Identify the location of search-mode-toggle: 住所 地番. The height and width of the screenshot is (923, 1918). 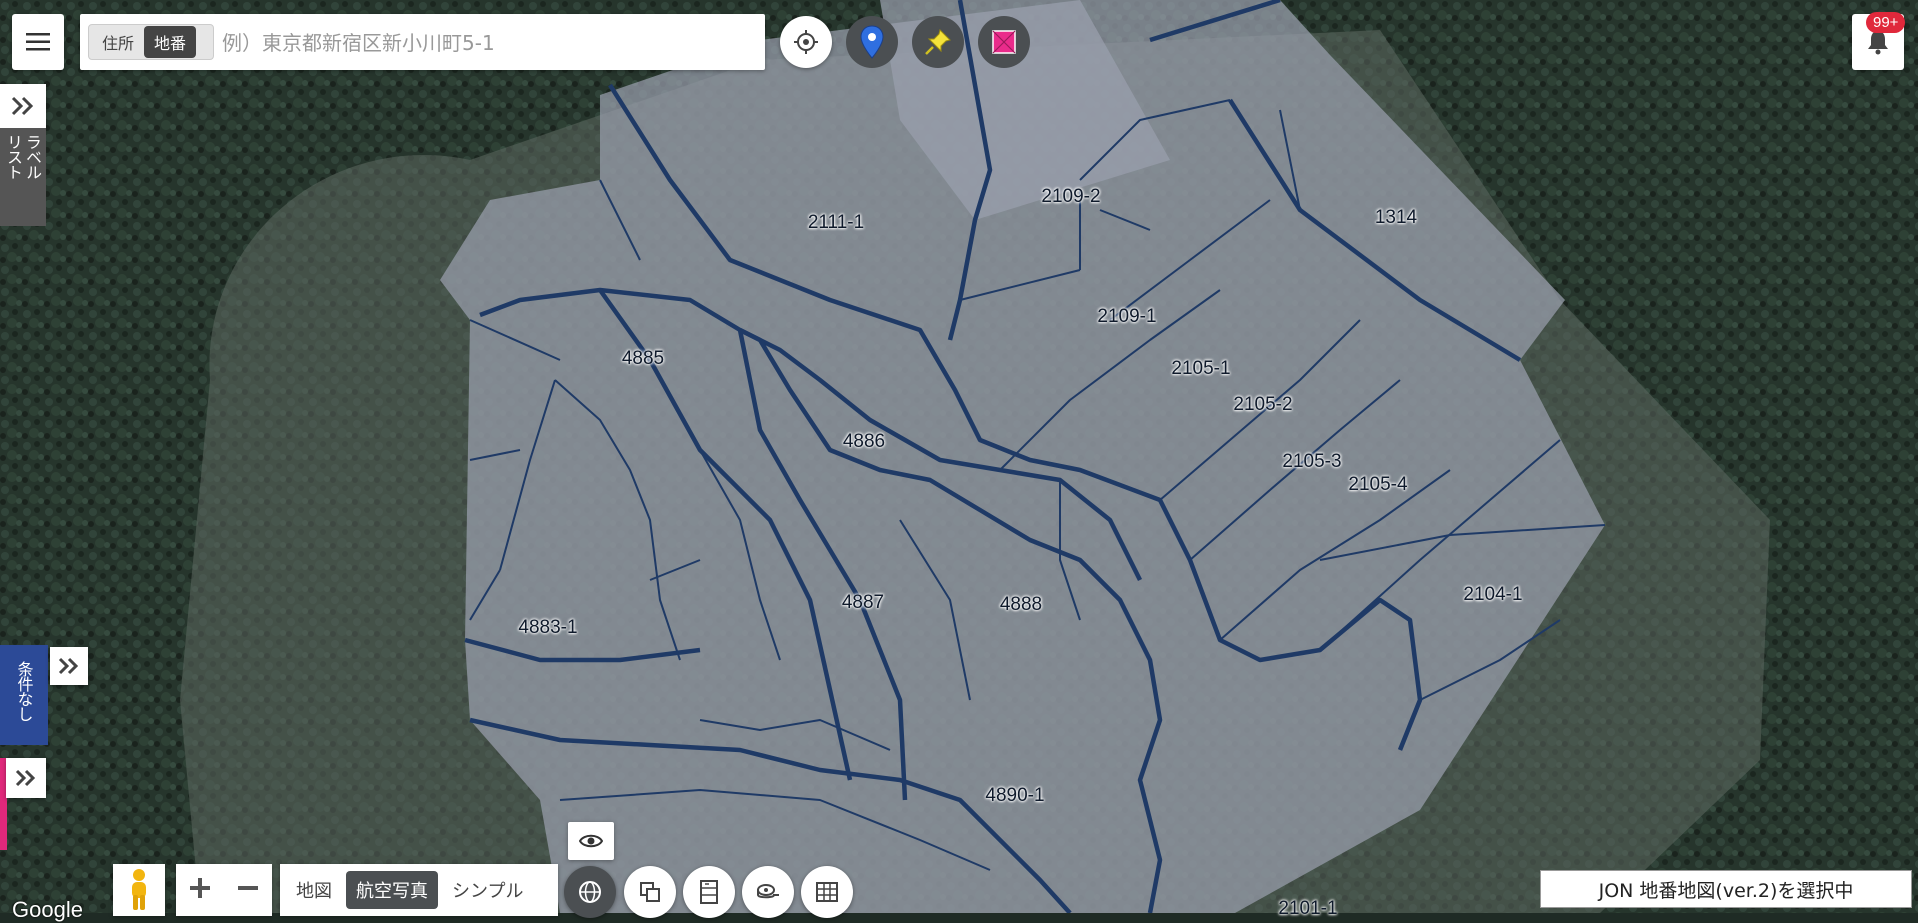
(151, 42).